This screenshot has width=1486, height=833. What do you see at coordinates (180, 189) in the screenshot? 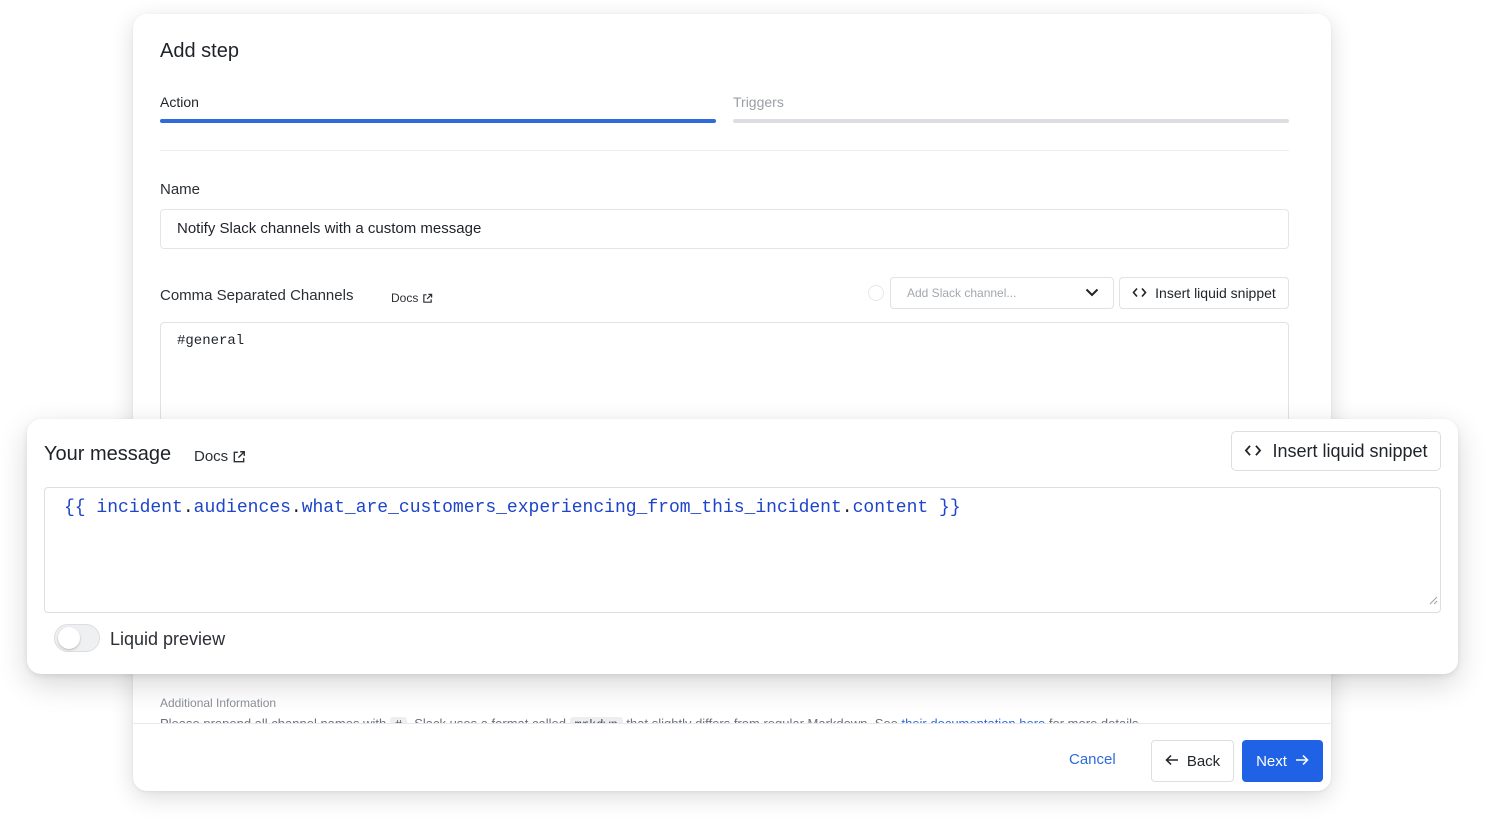
I see `name-label: Name` at bounding box center [180, 189].